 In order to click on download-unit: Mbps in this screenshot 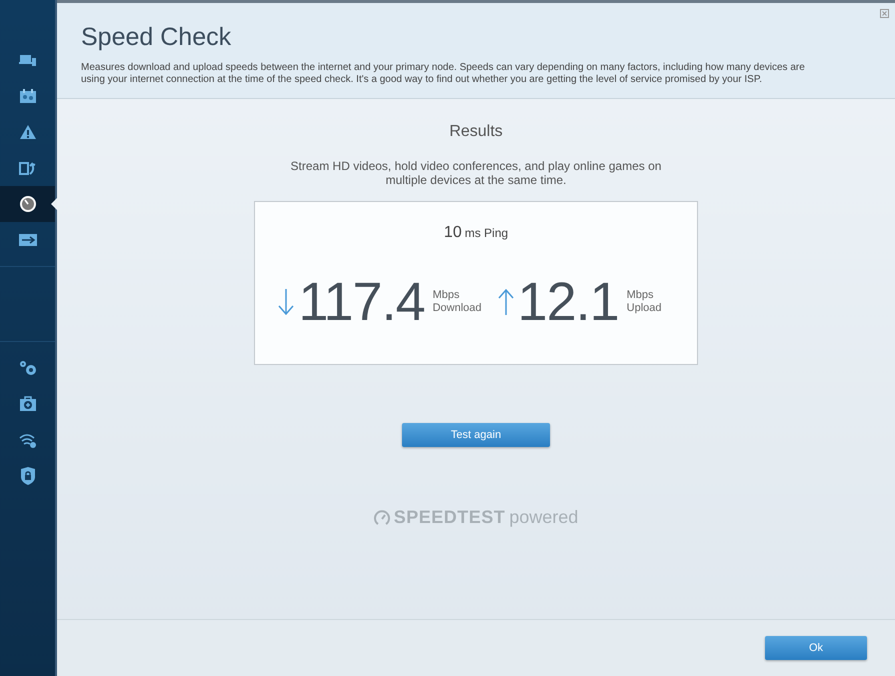, I will do `click(446, 295)`.